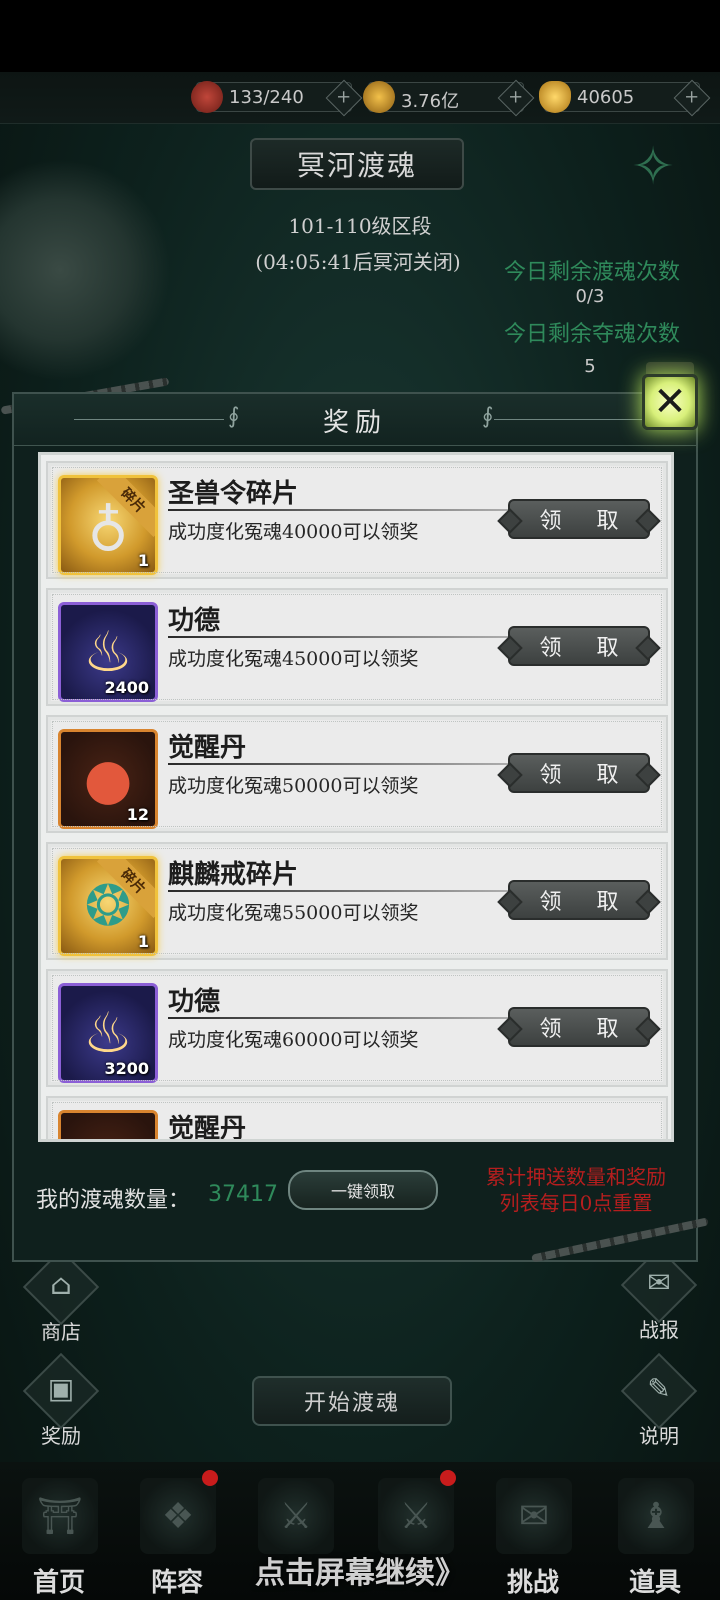  What do you see at coordinates (61, 1388) in the screenshot?
I see `chest-icon: ▣` at bounding box center [61, 1388].